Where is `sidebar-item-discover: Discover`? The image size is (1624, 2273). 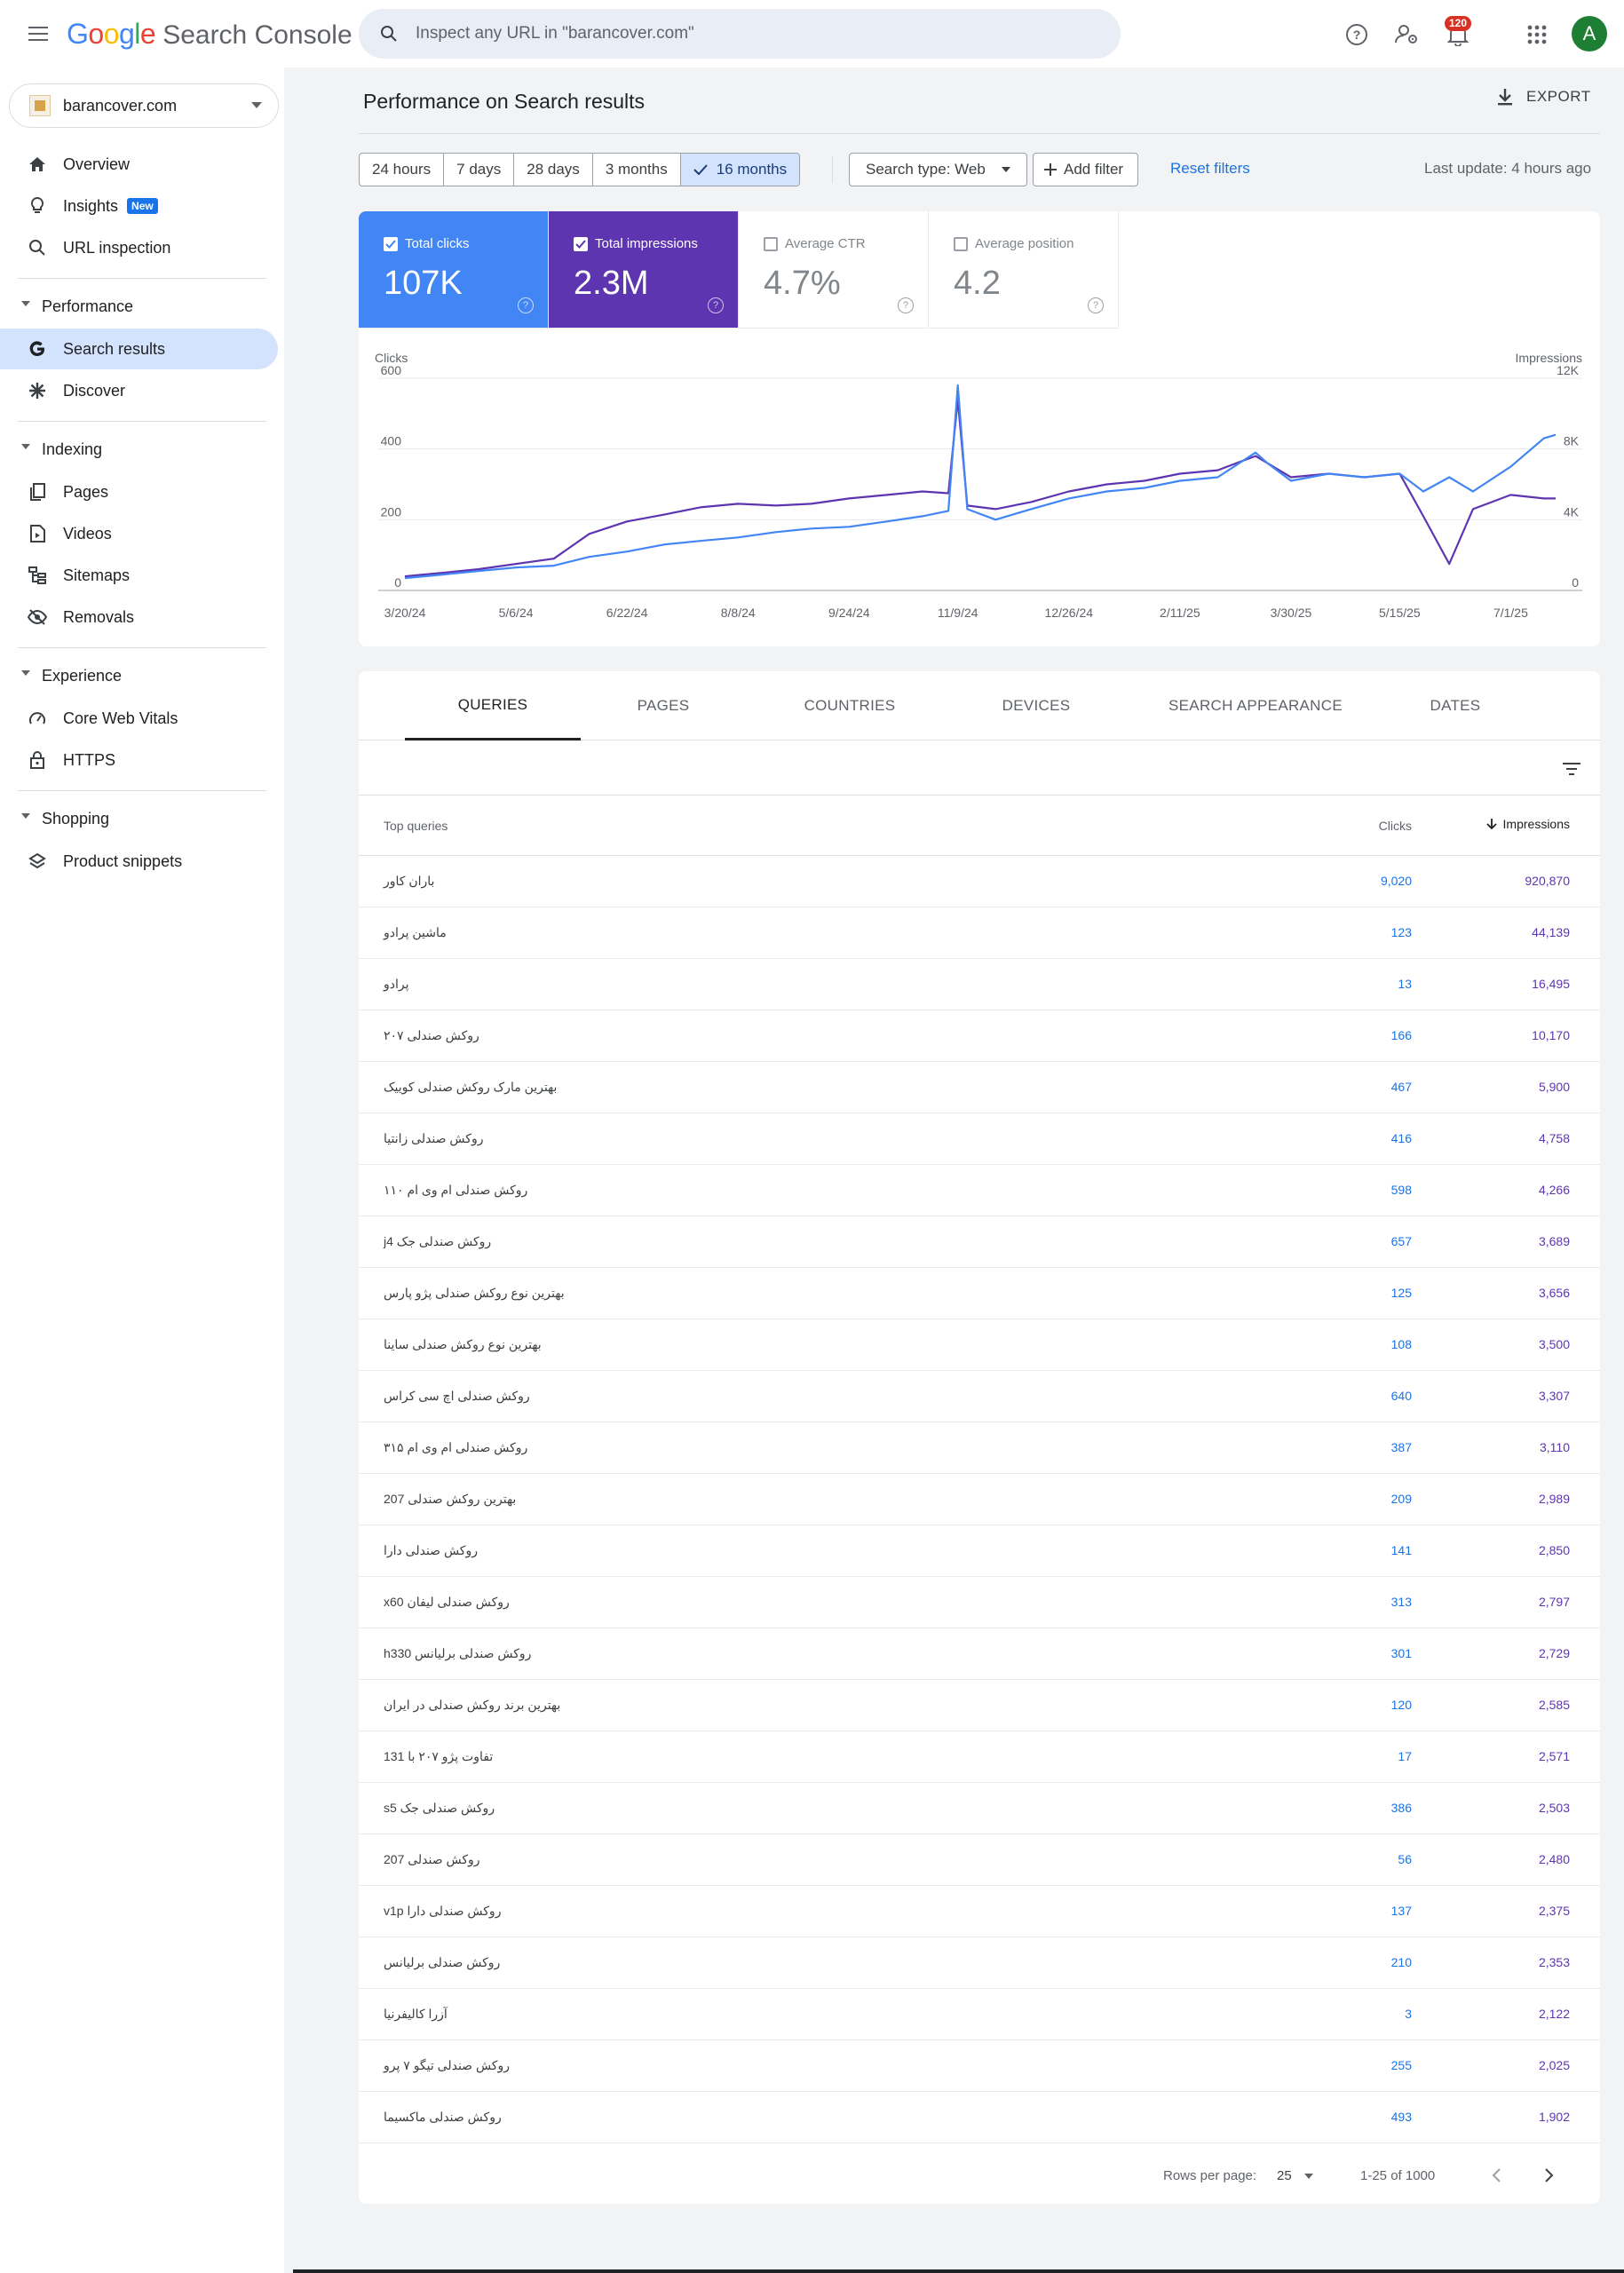
sidebar-item-discover: Discover is located at coordinates (139, 390).